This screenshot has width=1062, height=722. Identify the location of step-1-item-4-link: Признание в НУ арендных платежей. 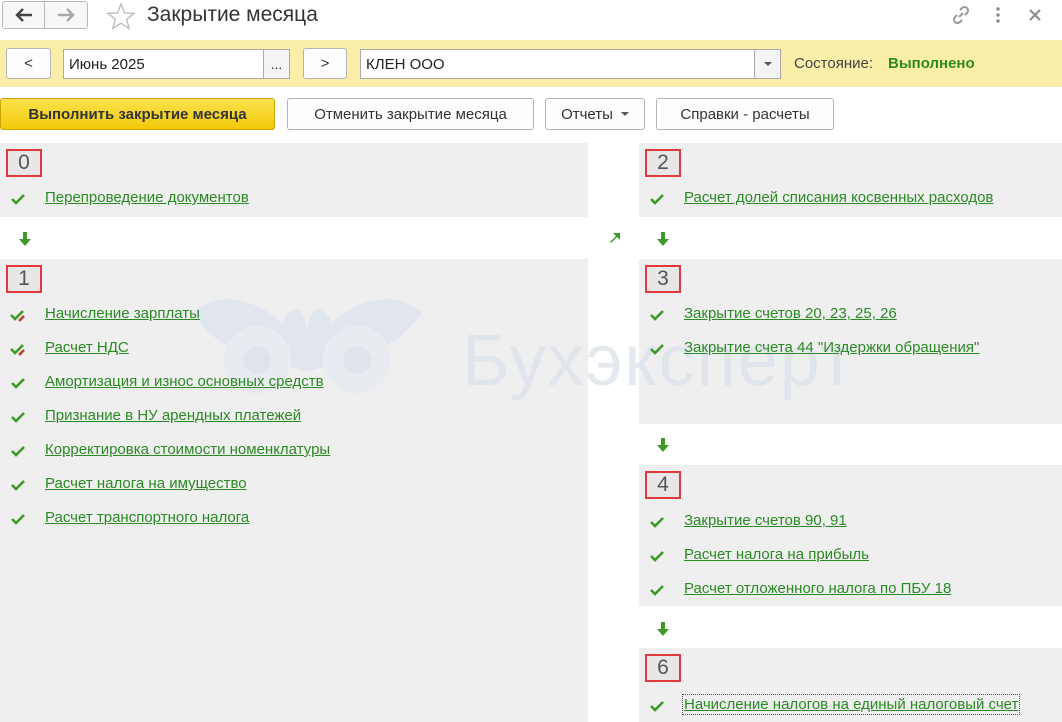
(173, 415).